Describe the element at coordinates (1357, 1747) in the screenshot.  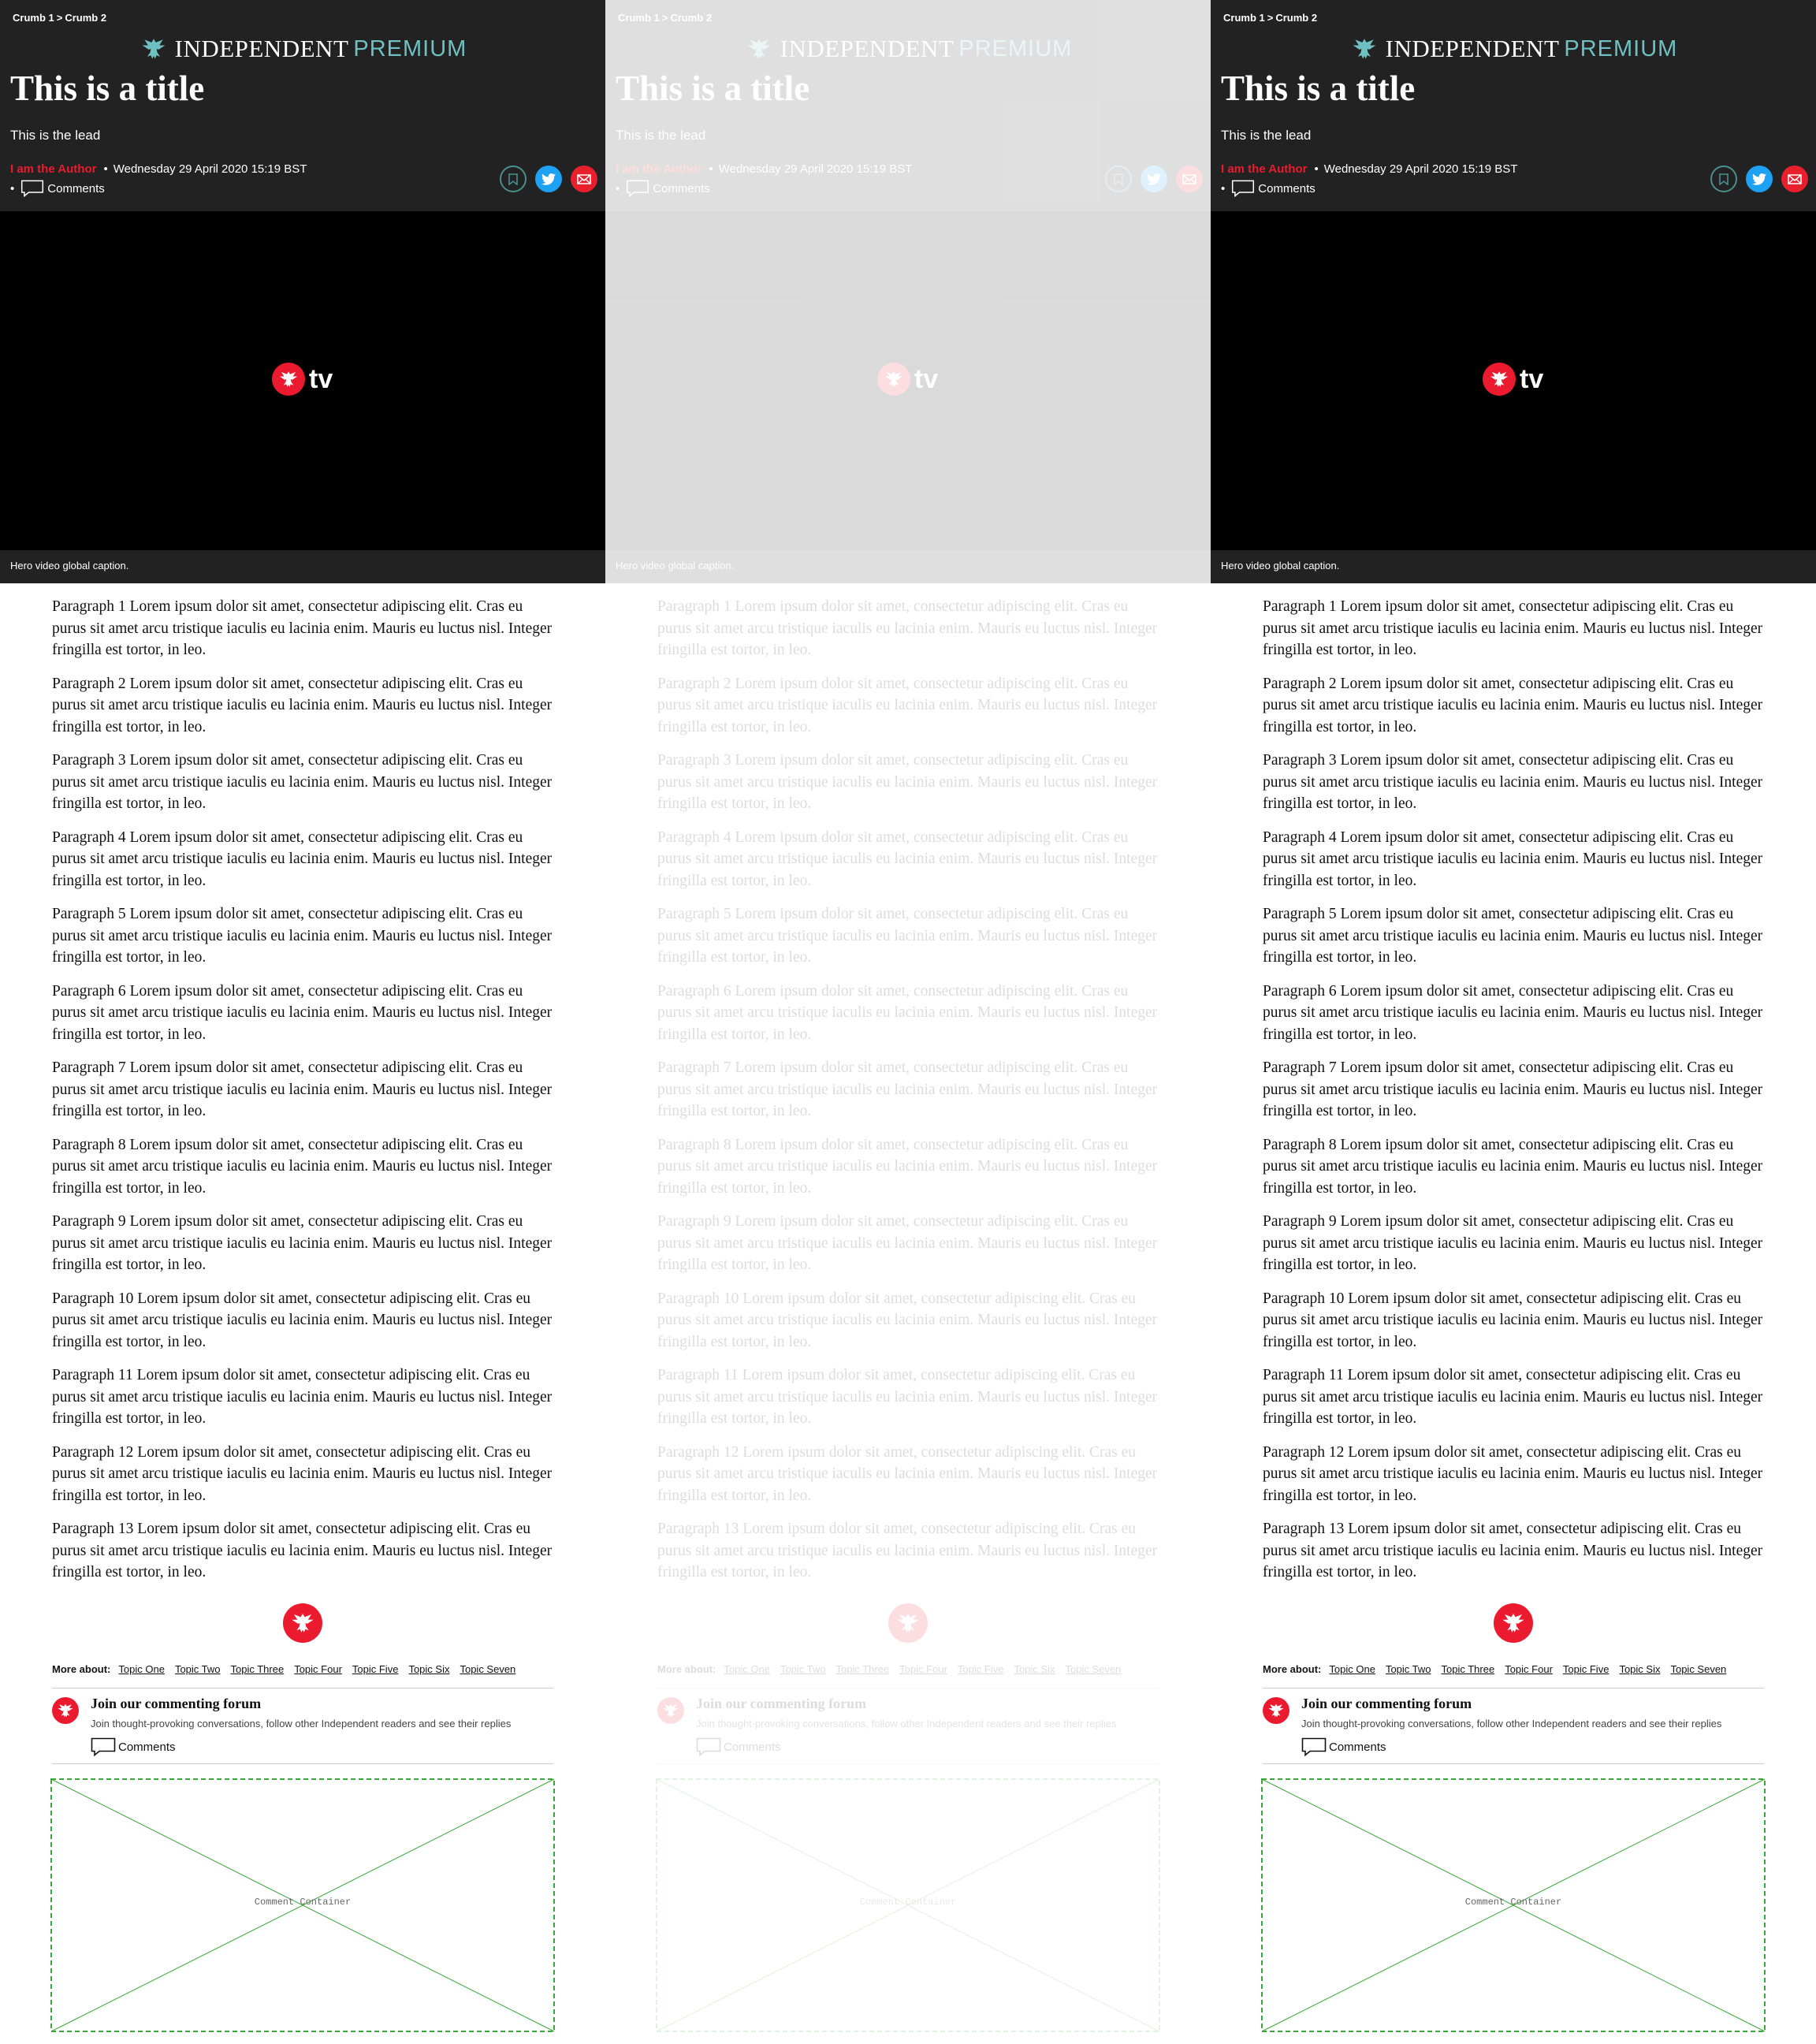
I see `comments-label: Comments` at that location.